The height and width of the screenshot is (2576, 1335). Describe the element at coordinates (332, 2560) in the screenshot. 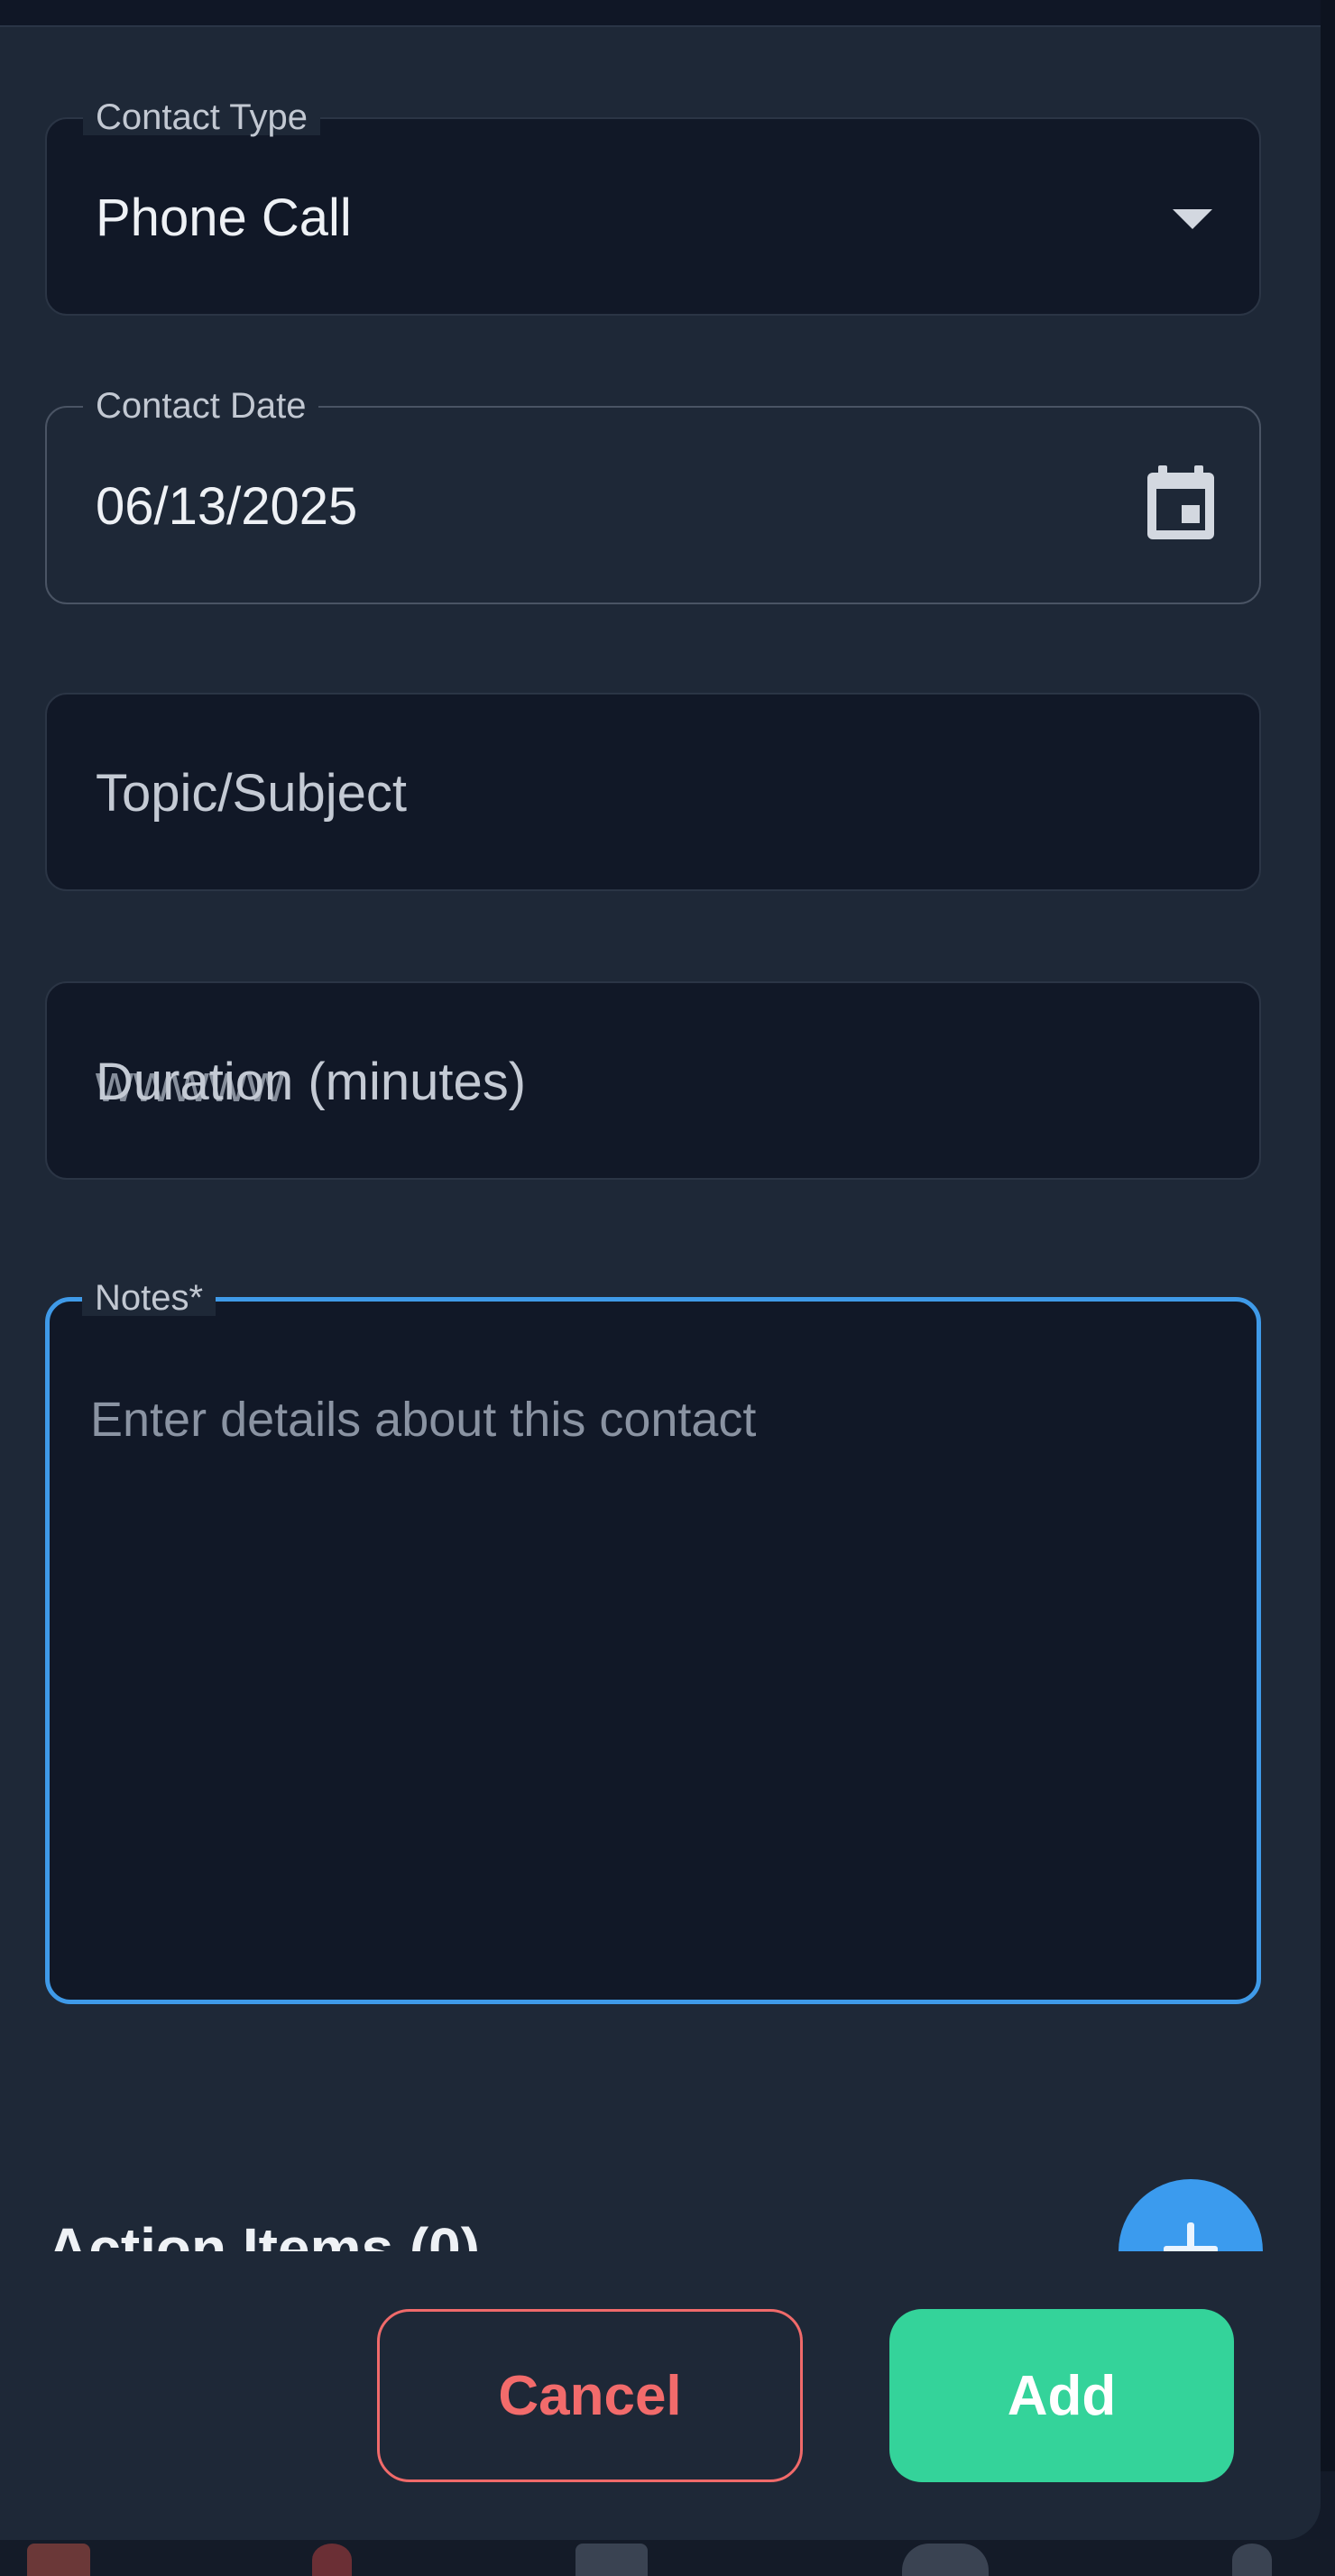

I see `profile-icon` at that location.